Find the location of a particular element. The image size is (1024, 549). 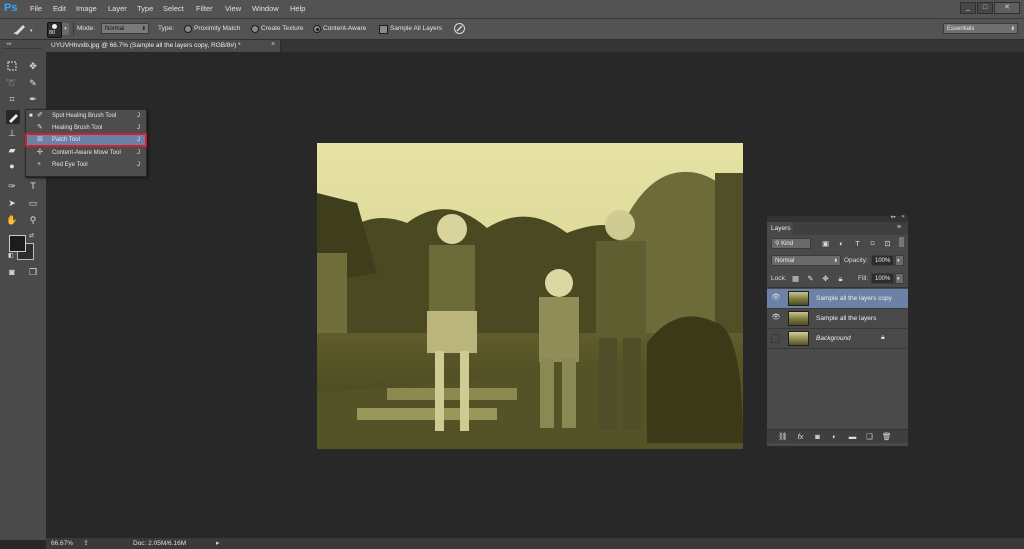

lock-image-icon: ✎ is located at coordinates (810, 278).